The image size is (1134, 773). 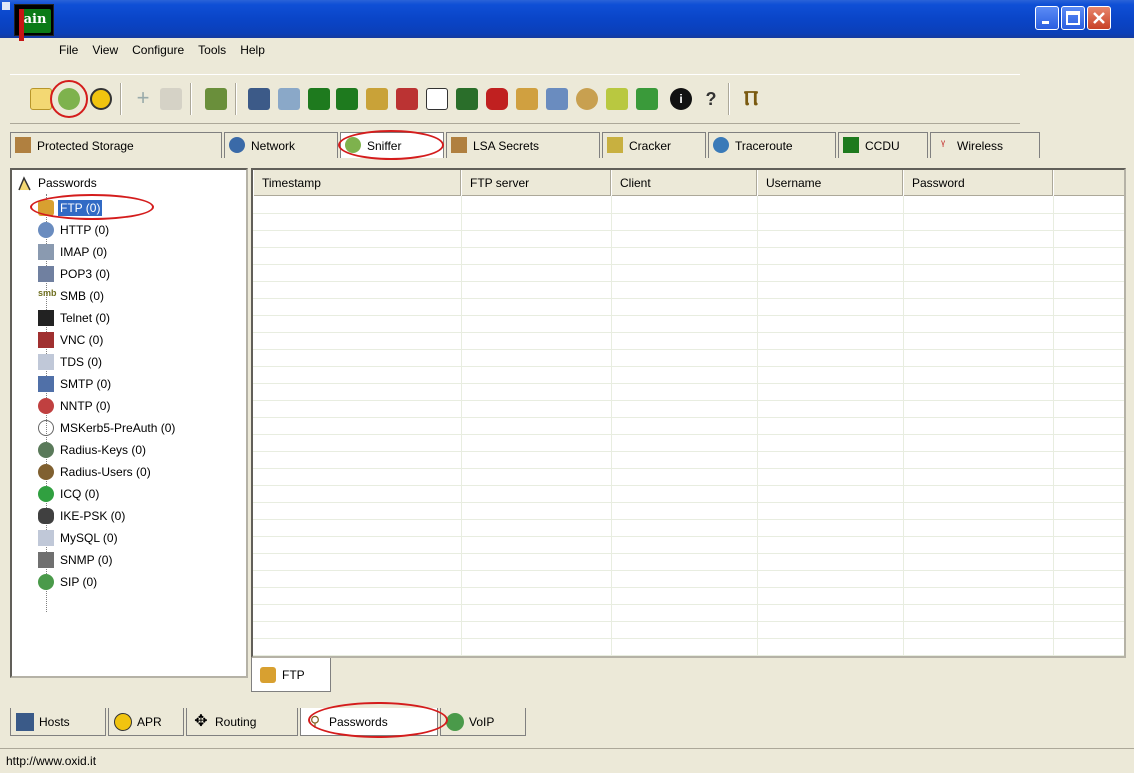 What do you see at coordinates (242, 722) in the screenshot?
I see `tab-routing: ✥ Routing` at bounding box center [242, 722].